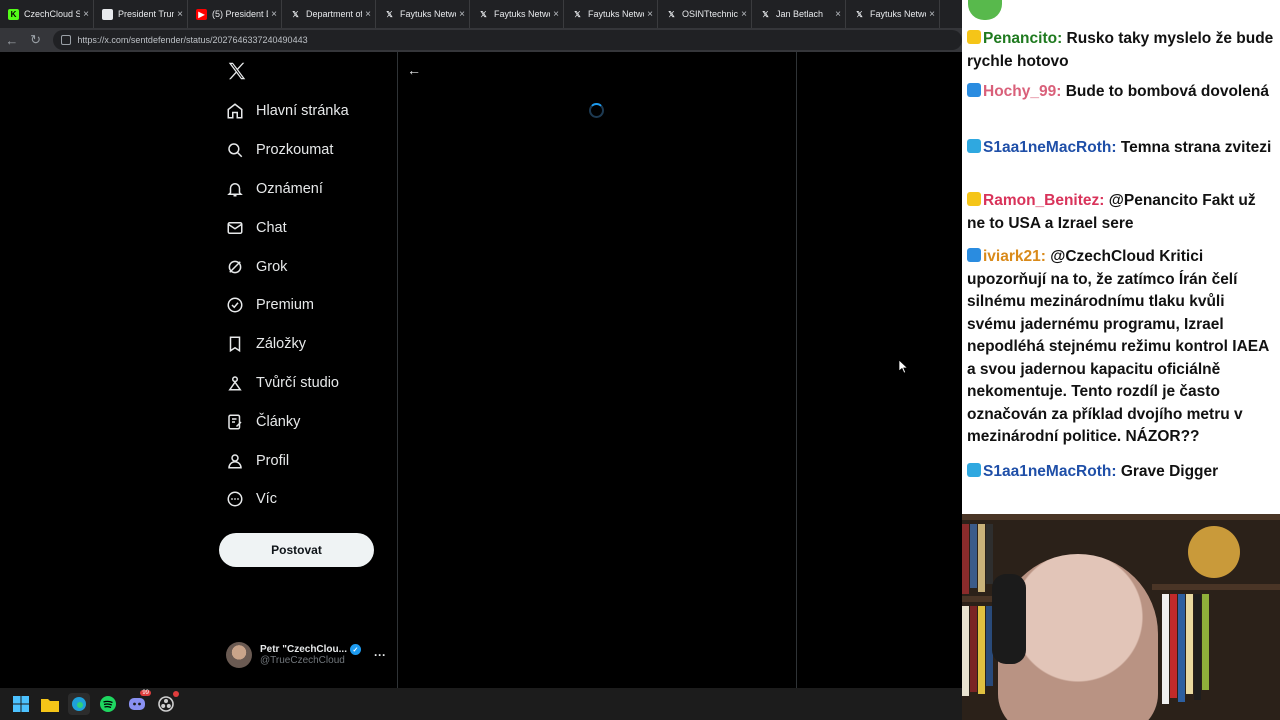 This screenshot has width=1280, height=720. I want to click on chat-text: Bude to bombová dovolená, so click(1167, 91).